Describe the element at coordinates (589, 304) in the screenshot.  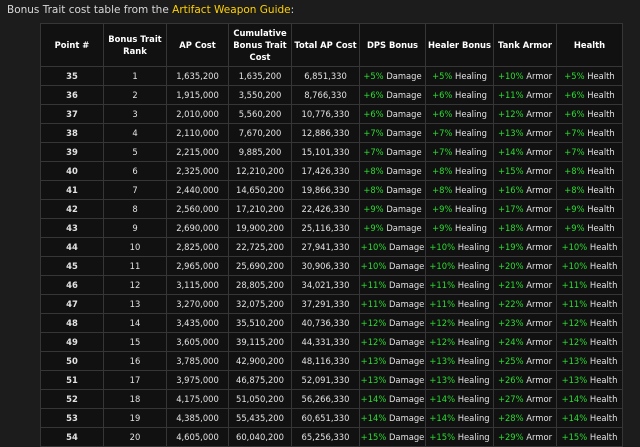
I see `health-cell: +11% Health` at that location.